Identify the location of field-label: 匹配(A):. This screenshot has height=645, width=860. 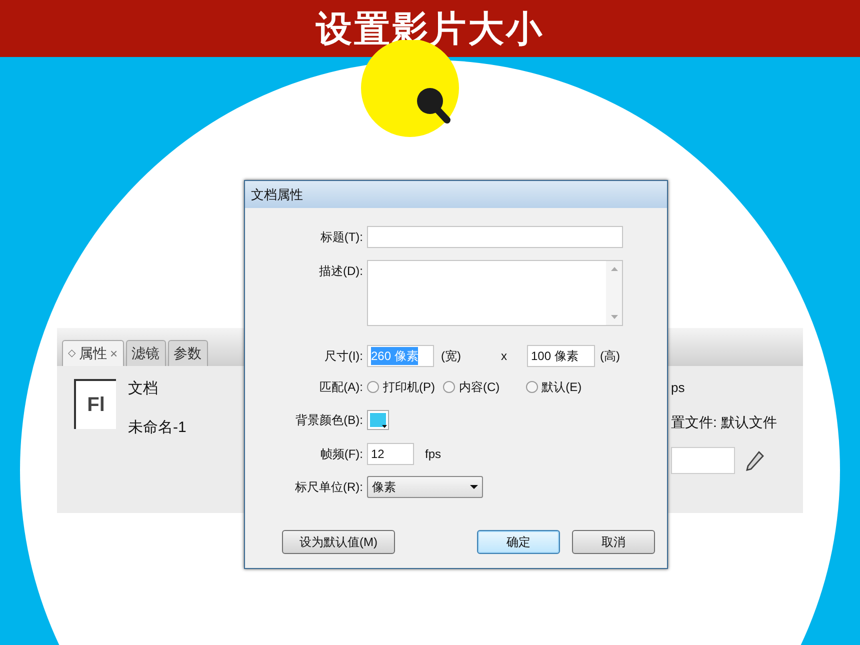
(341, 387).